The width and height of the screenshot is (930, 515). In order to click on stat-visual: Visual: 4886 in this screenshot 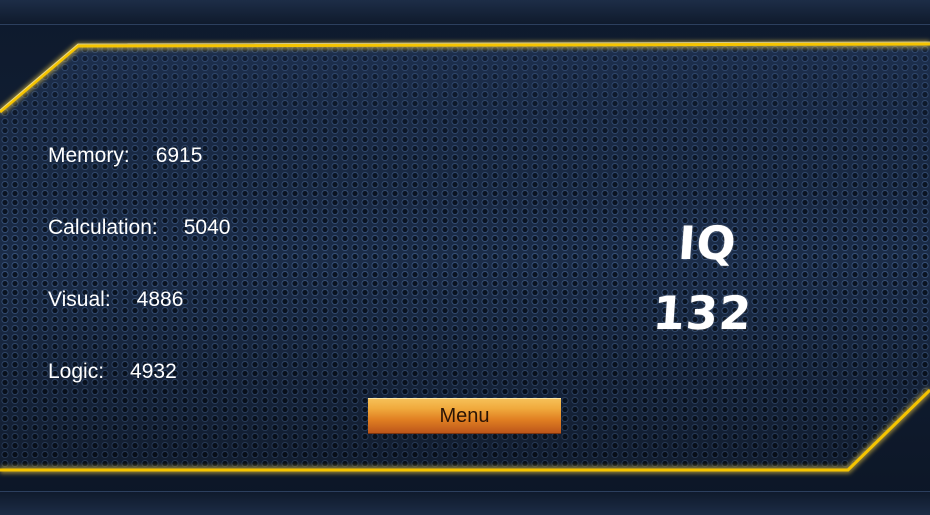, I will do `click(115, 300)`.